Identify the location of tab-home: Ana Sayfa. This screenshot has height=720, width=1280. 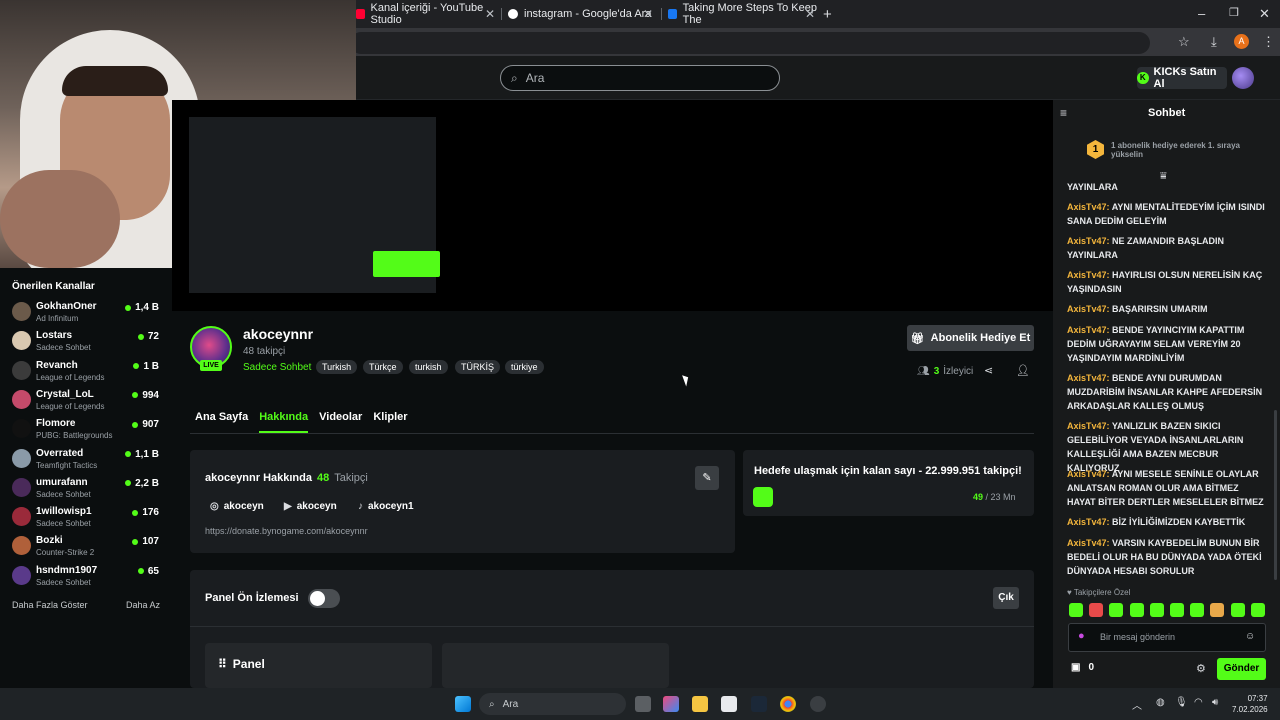
(221, 422).